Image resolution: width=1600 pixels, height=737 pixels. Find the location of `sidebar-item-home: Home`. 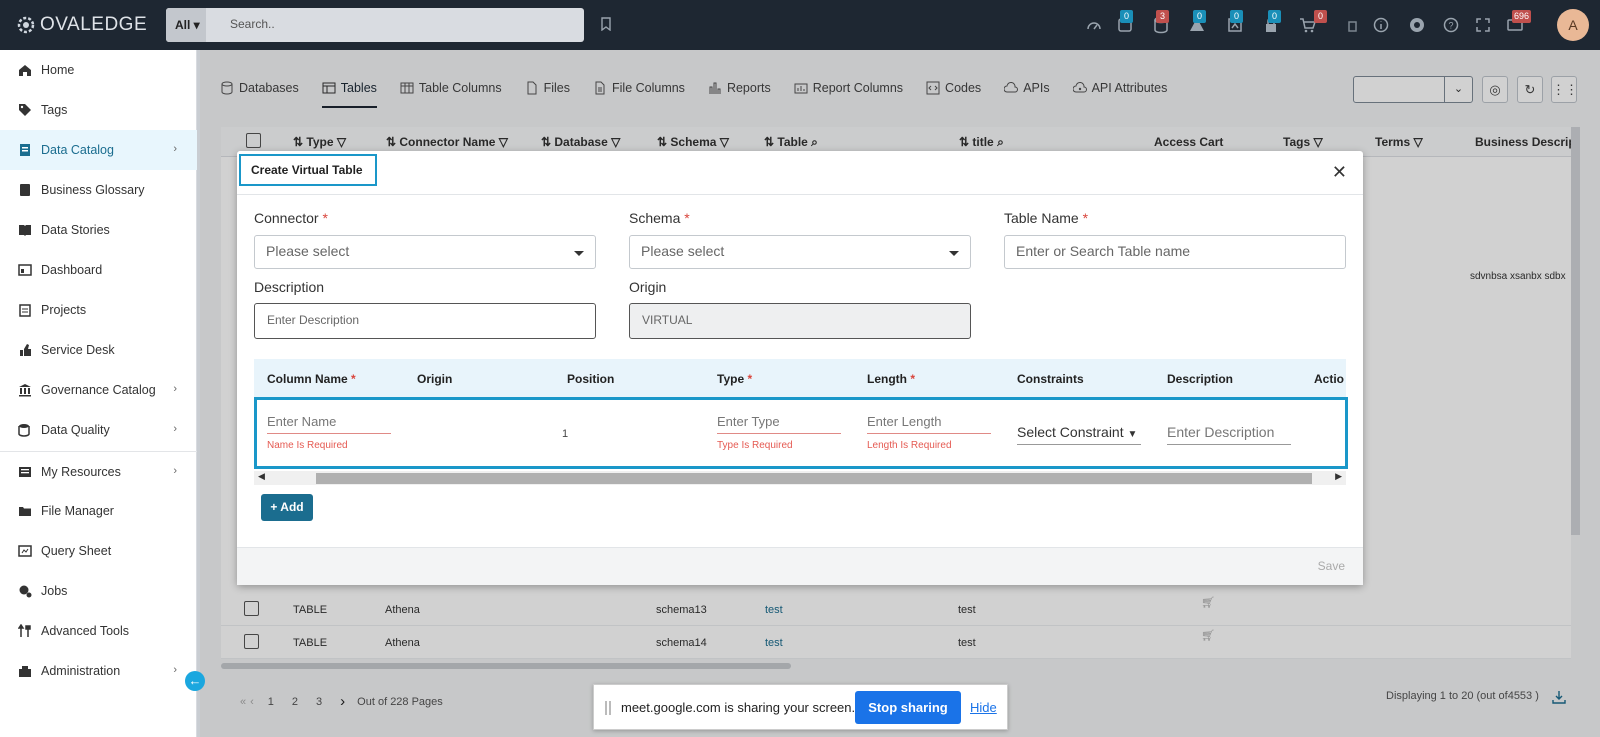

sidebar-item-home: Home is located at coordinates (98, 70).